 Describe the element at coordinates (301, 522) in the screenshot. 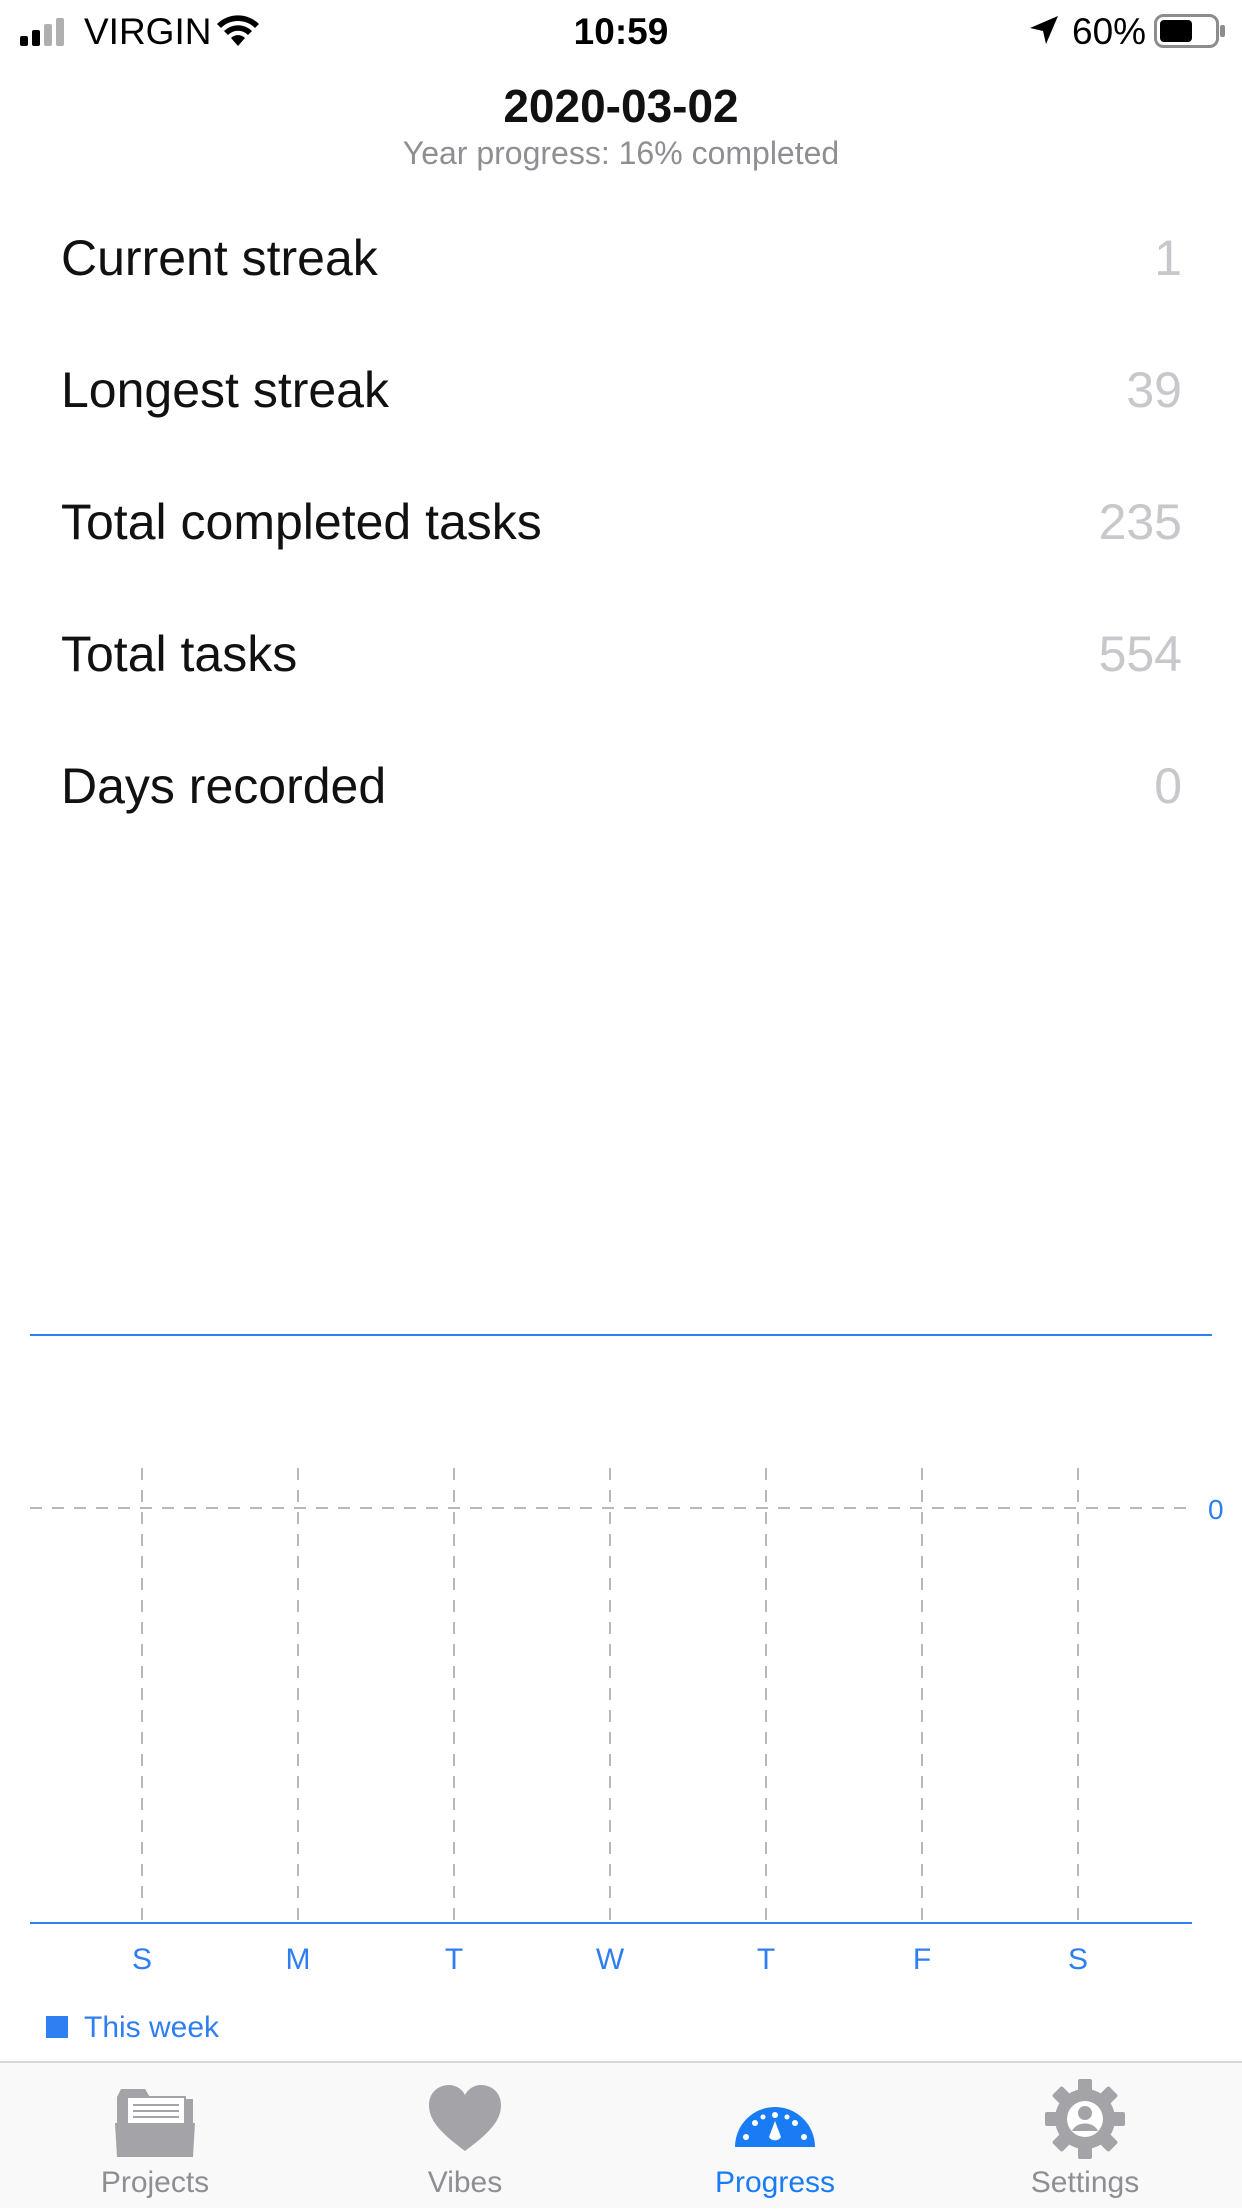

I see `stat-label: Total completed tasks` at that location.